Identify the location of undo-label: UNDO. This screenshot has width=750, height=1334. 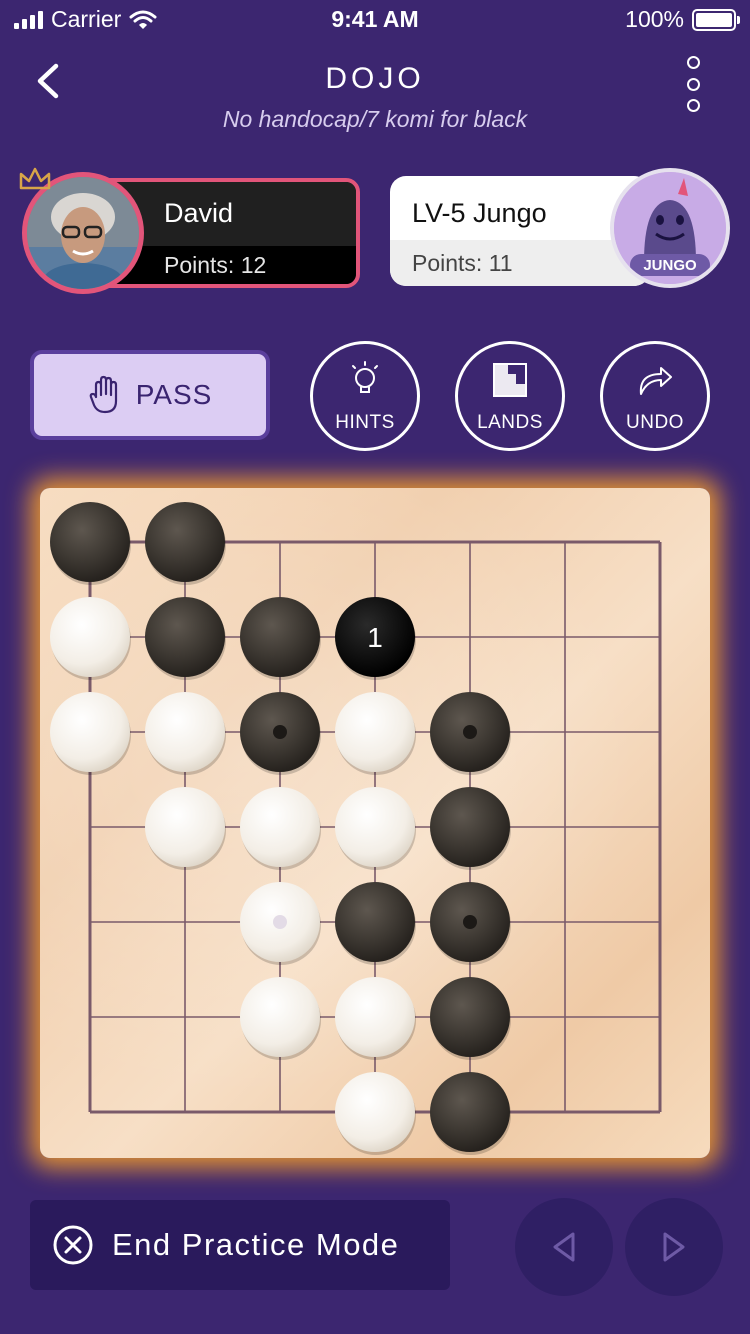
(655, 422).